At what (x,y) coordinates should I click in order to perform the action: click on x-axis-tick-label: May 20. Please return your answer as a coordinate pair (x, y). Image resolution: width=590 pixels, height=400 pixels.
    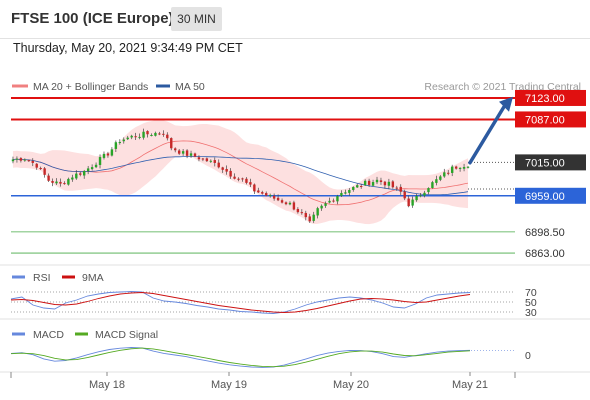
    Looking at the image, I should click on (351, 385).